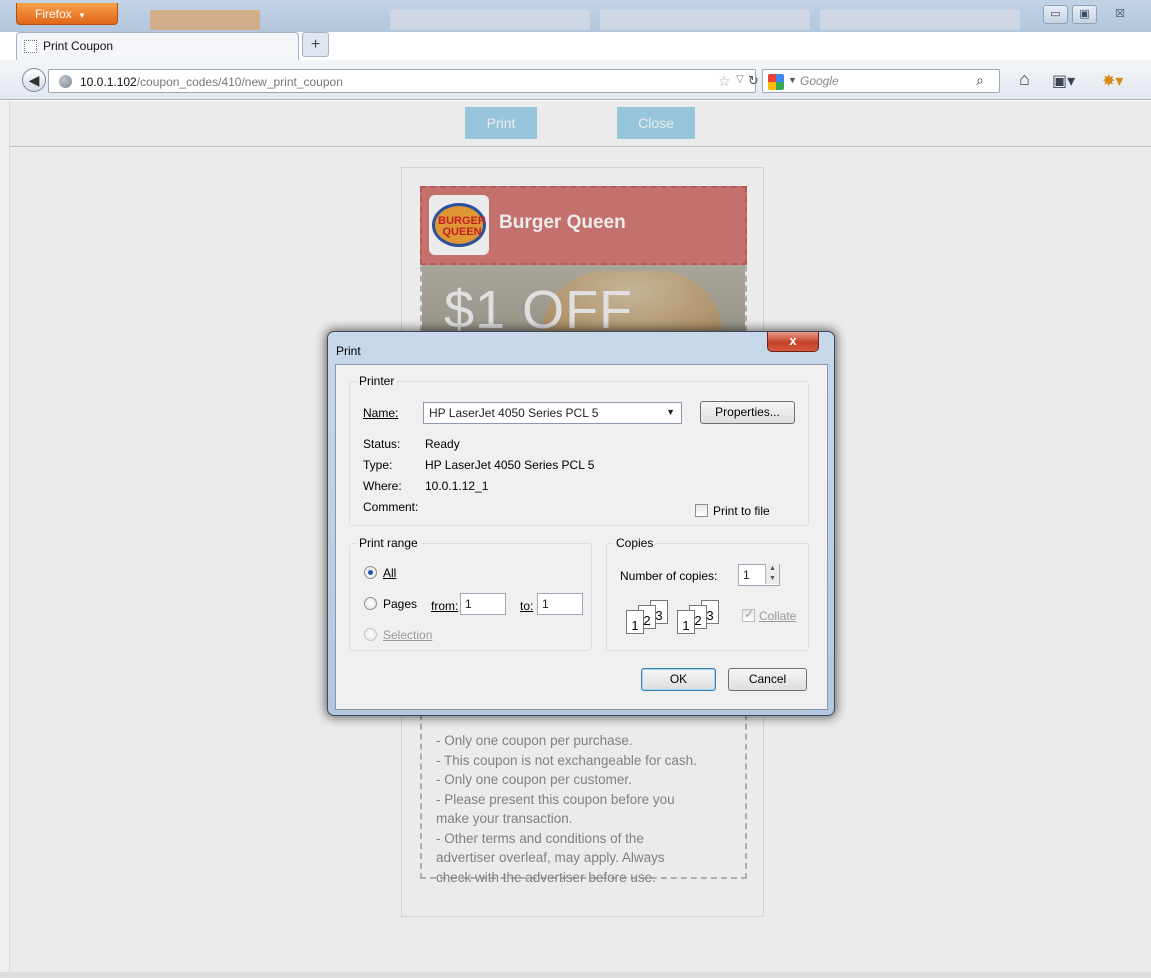 This screenshot has height=978, width=1151. What do you see at coordinates (560, 604) in the screenshot?
I see `to-page-input: 1` at bounding box center [560, 604].